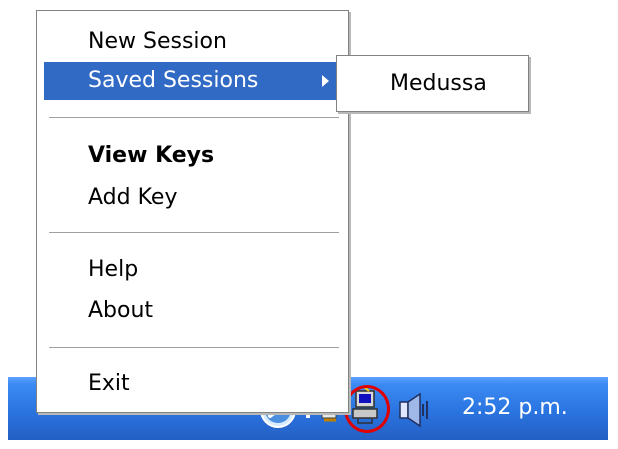  Describe the element at coordinates (414, 410) in the screenshot. I see `volume-icon` at that location.